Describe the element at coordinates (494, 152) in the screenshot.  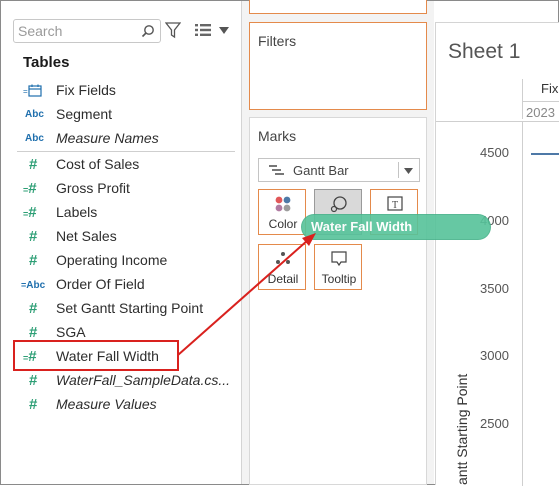
I see `y-tick-label: 4500` at that location.